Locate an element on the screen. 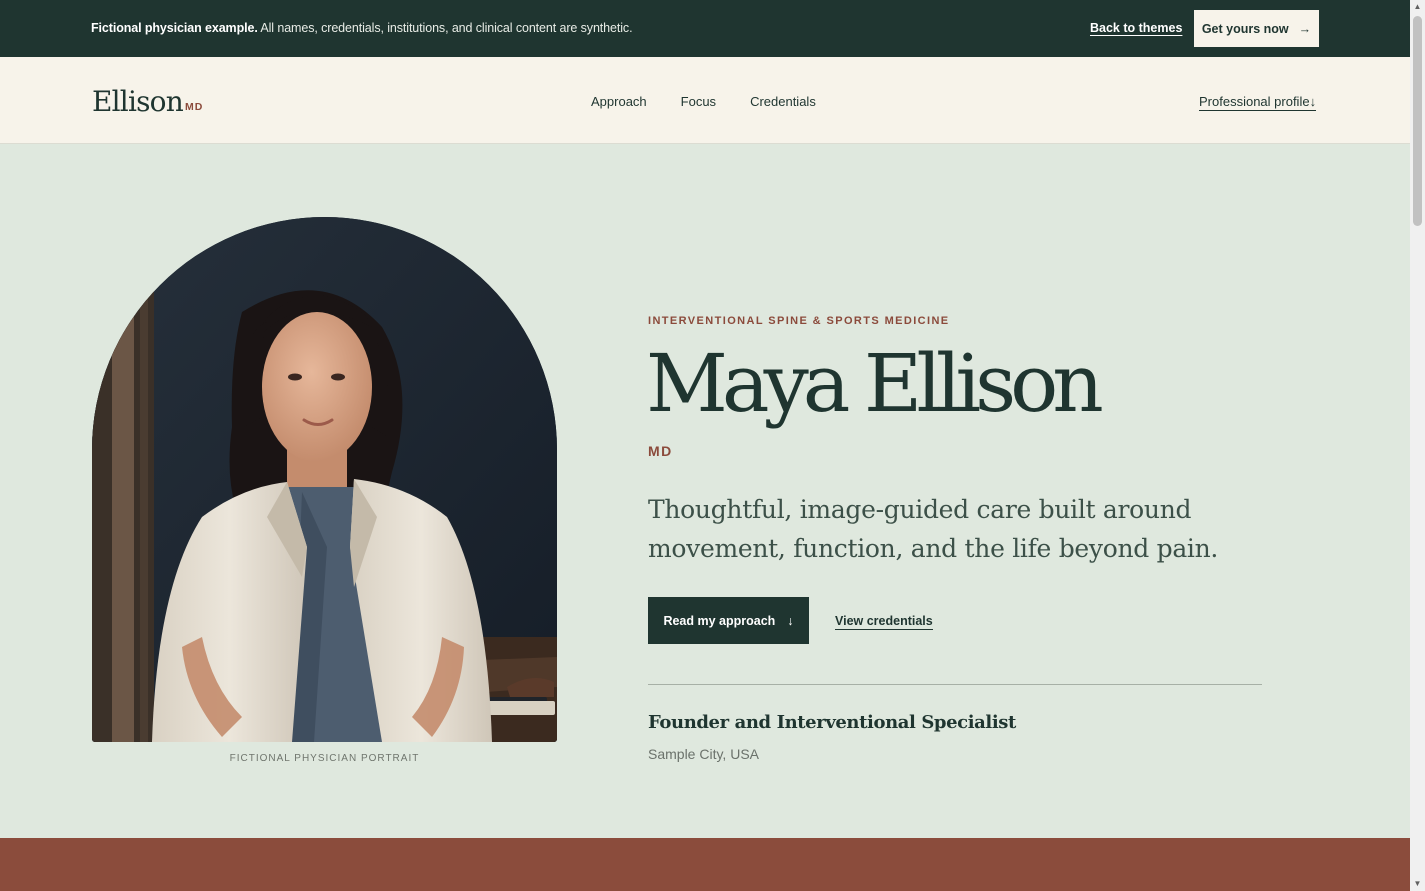 The image size is (1425, 891). get-yours-label: Get yours now is located at coordinates (1245, 28).